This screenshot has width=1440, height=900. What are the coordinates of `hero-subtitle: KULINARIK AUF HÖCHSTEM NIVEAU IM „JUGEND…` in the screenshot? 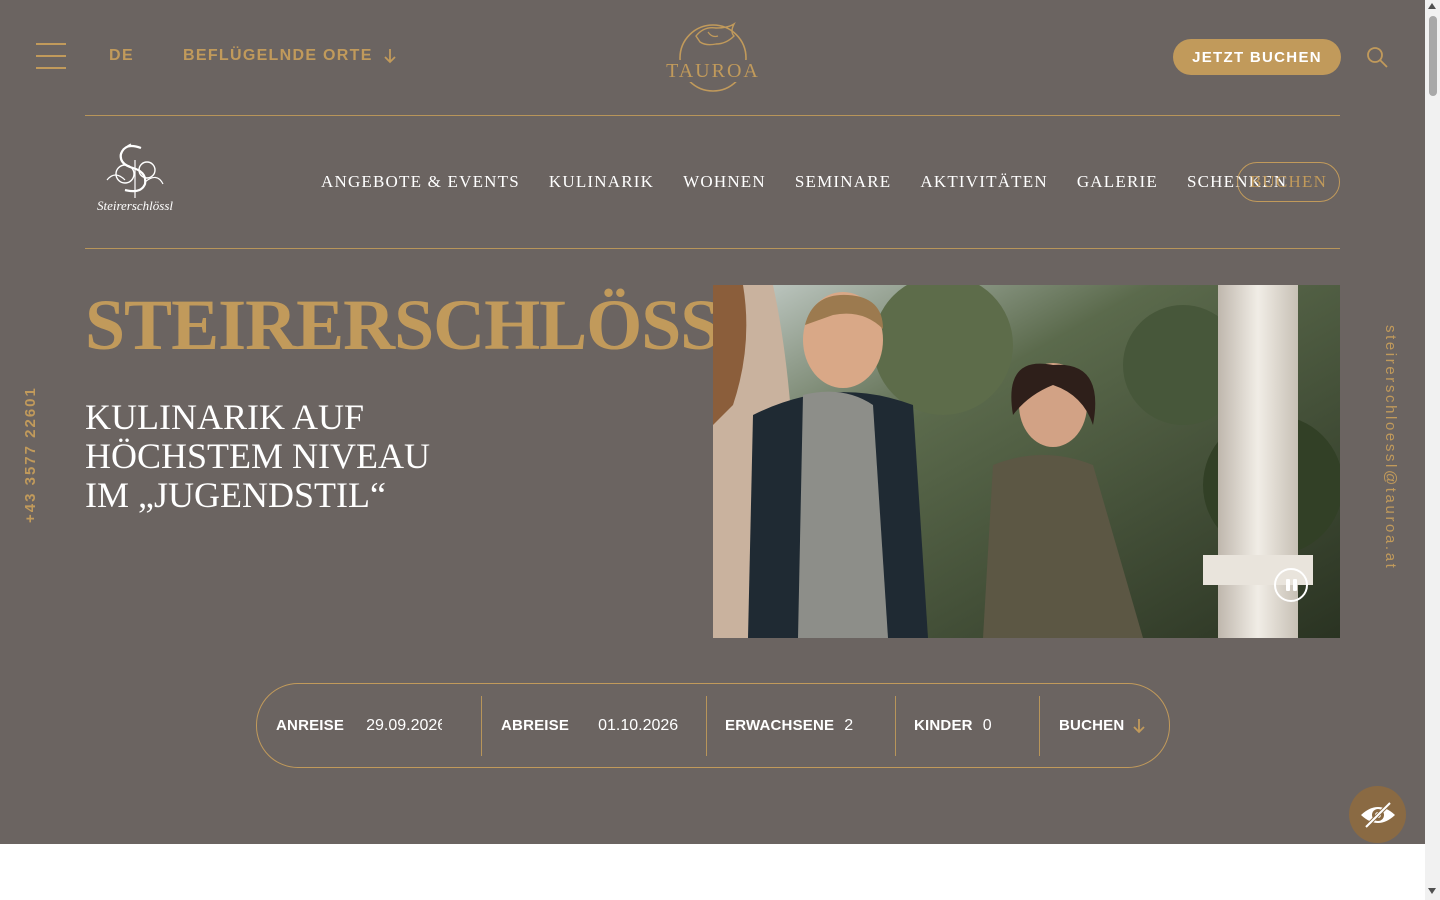 It's located at (257, 456).